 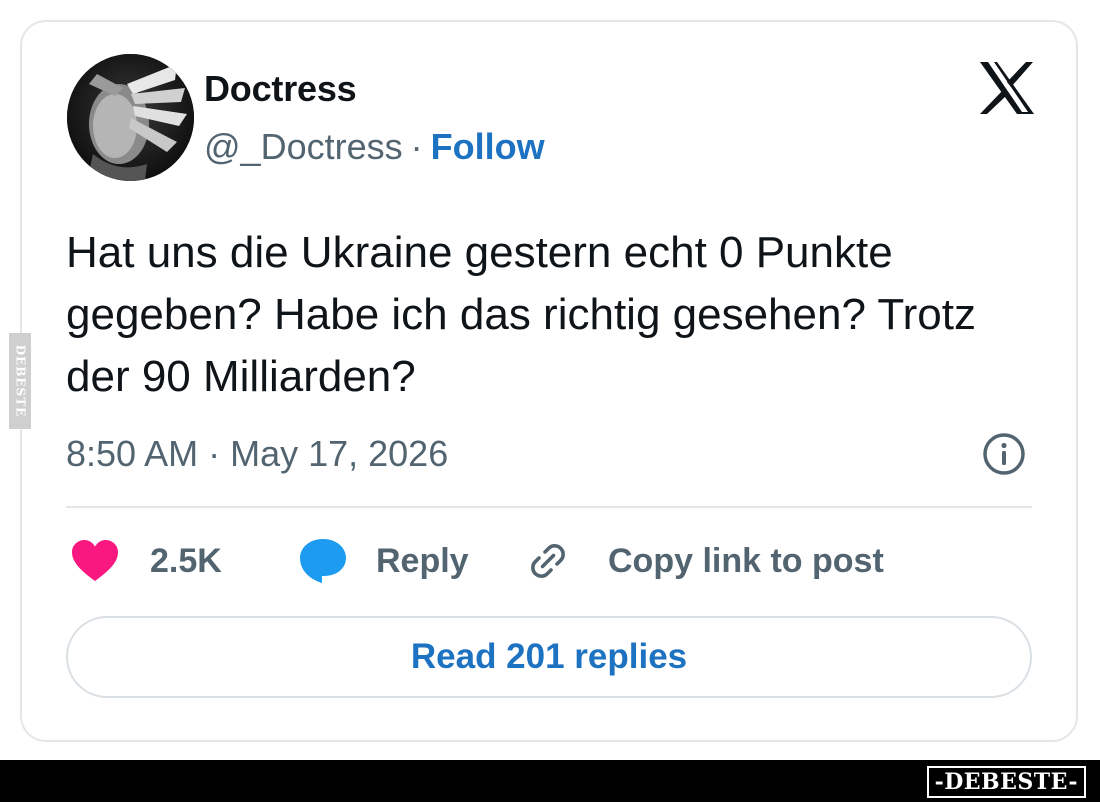 I want to click on copy-link-button: Copy link to post, so click(x=705, y=561).